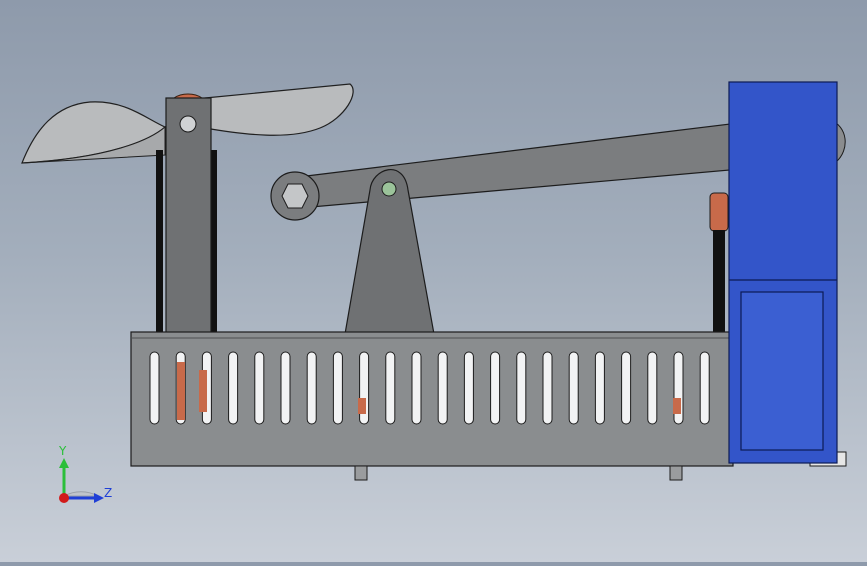  I want to click on left-post, so click(188, 216).